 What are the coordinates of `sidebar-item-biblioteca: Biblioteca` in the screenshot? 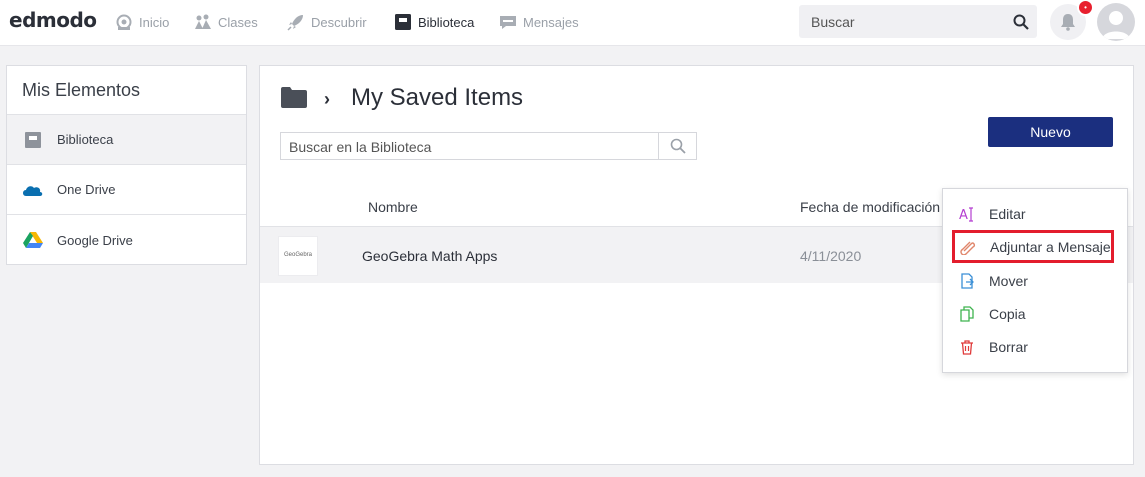 It's located at (126, 140).